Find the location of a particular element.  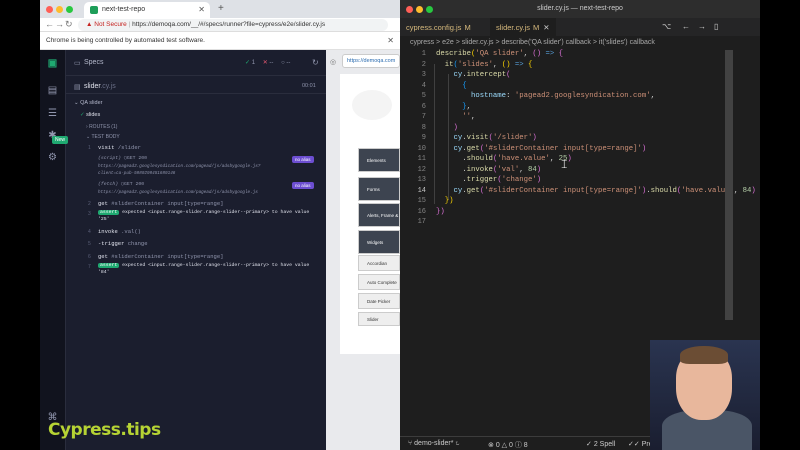

menu-date-picker: Date Picker is located at coordinates (379, 301).